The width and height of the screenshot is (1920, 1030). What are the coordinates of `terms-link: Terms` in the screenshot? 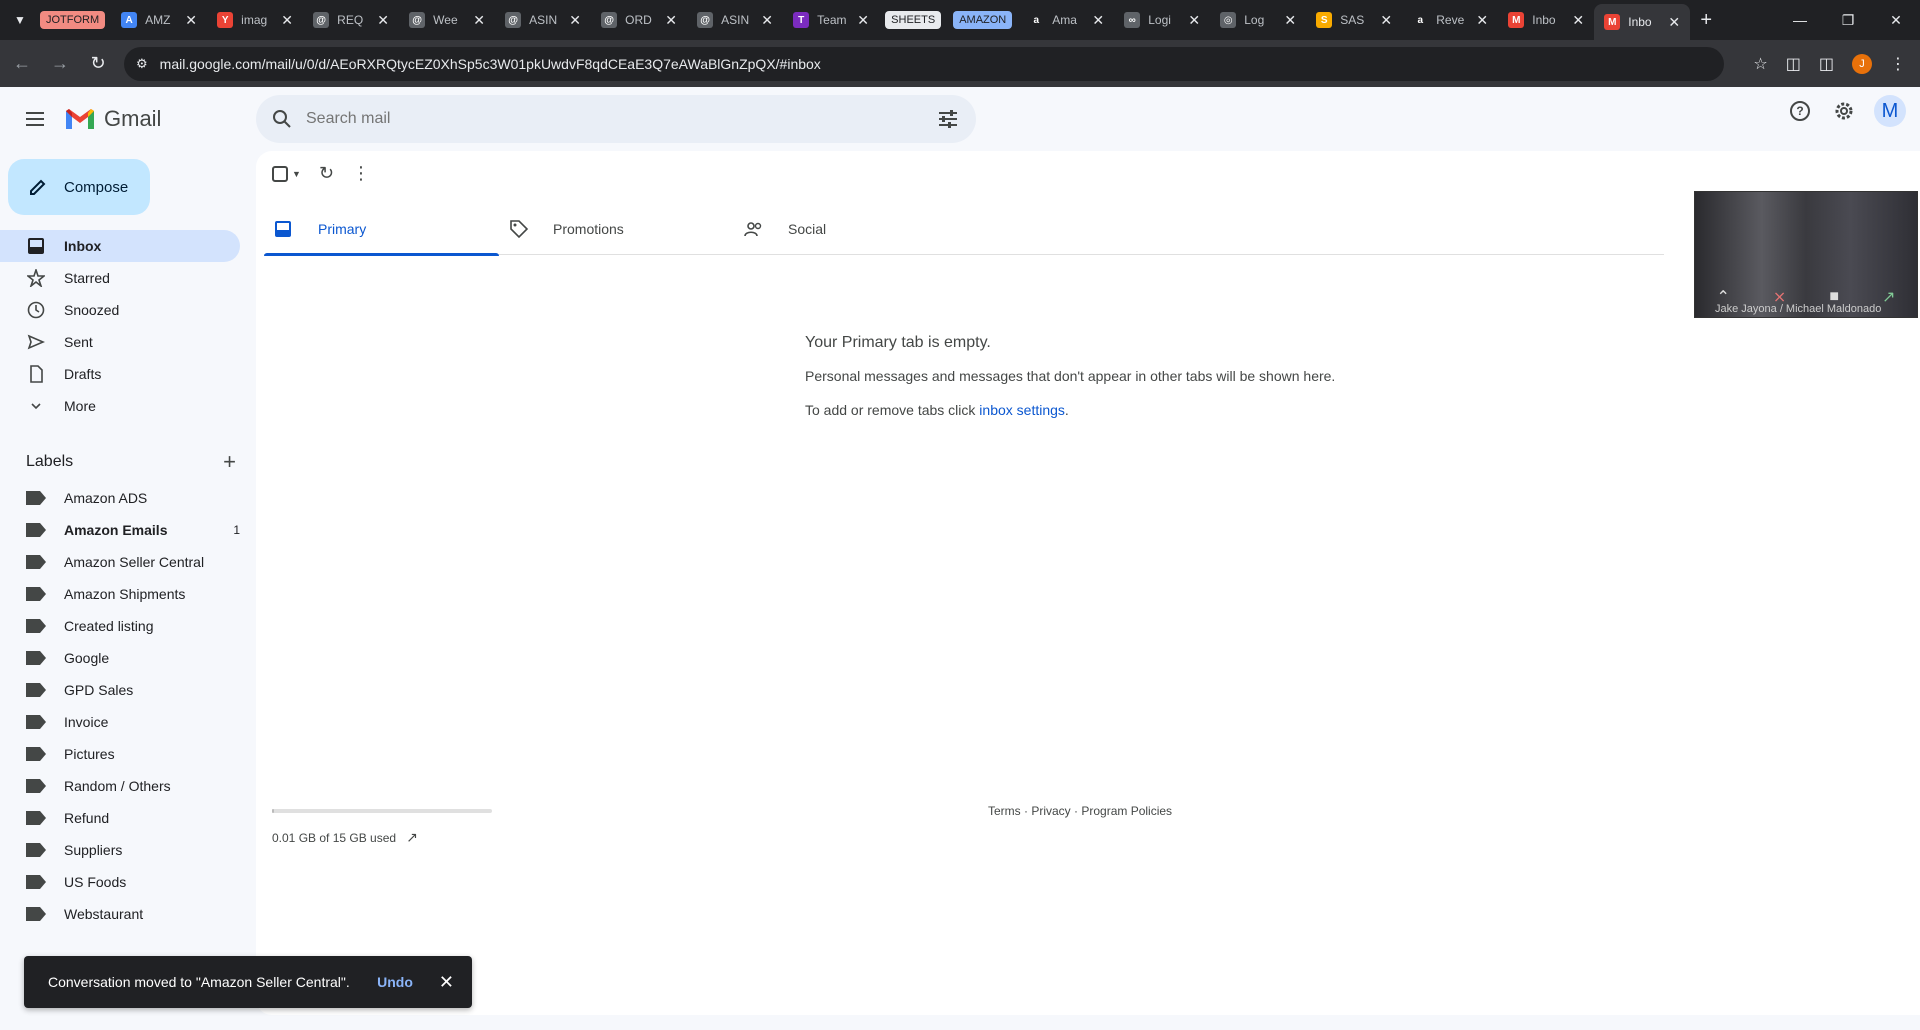 It's located at (1004, 811).